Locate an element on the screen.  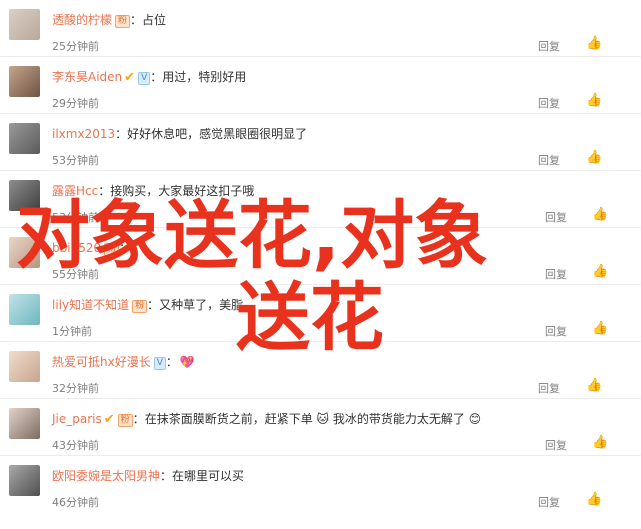
comment-text: 在哪里可以买 is located at coordinates (208, 476).